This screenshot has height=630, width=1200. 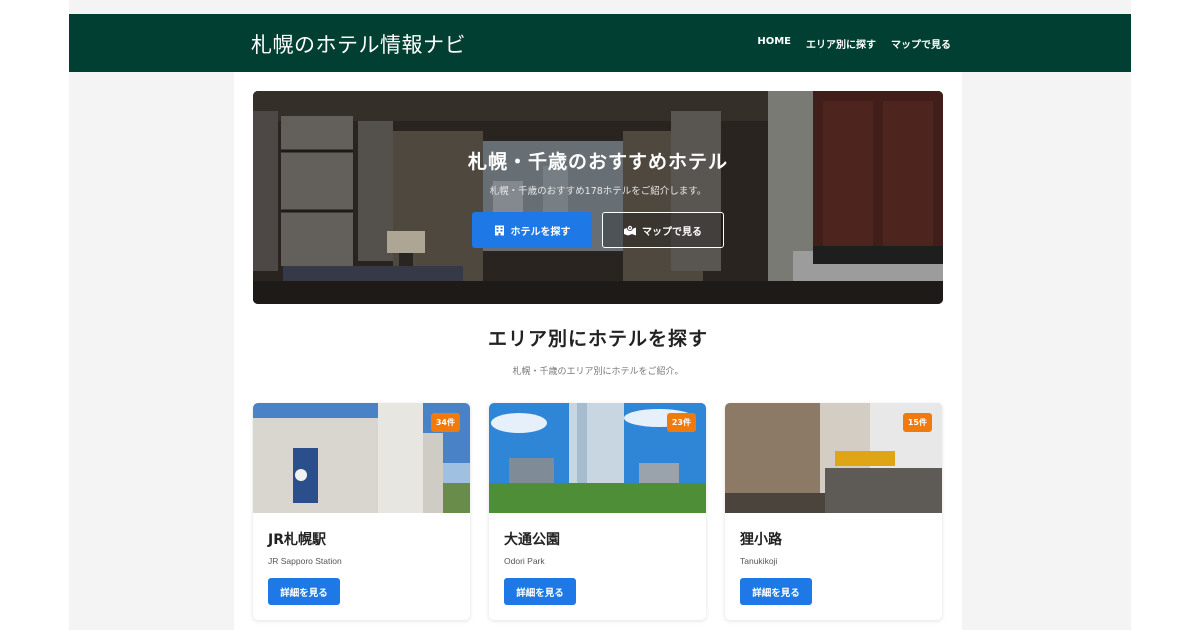 What do you see at coordinates (774, 43) in the screenshot?
I see `nav-home: HOME` at bounding box center [774, 43].